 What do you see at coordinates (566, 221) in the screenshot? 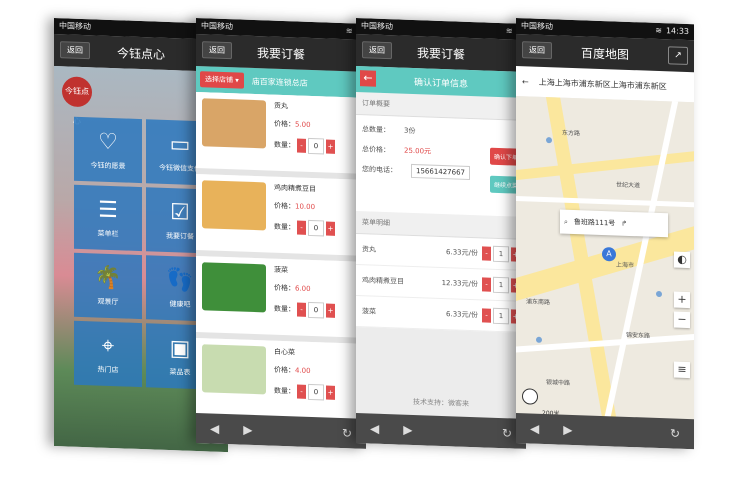
I see `search-icon: ⌕` at bounding box center [566, 221].